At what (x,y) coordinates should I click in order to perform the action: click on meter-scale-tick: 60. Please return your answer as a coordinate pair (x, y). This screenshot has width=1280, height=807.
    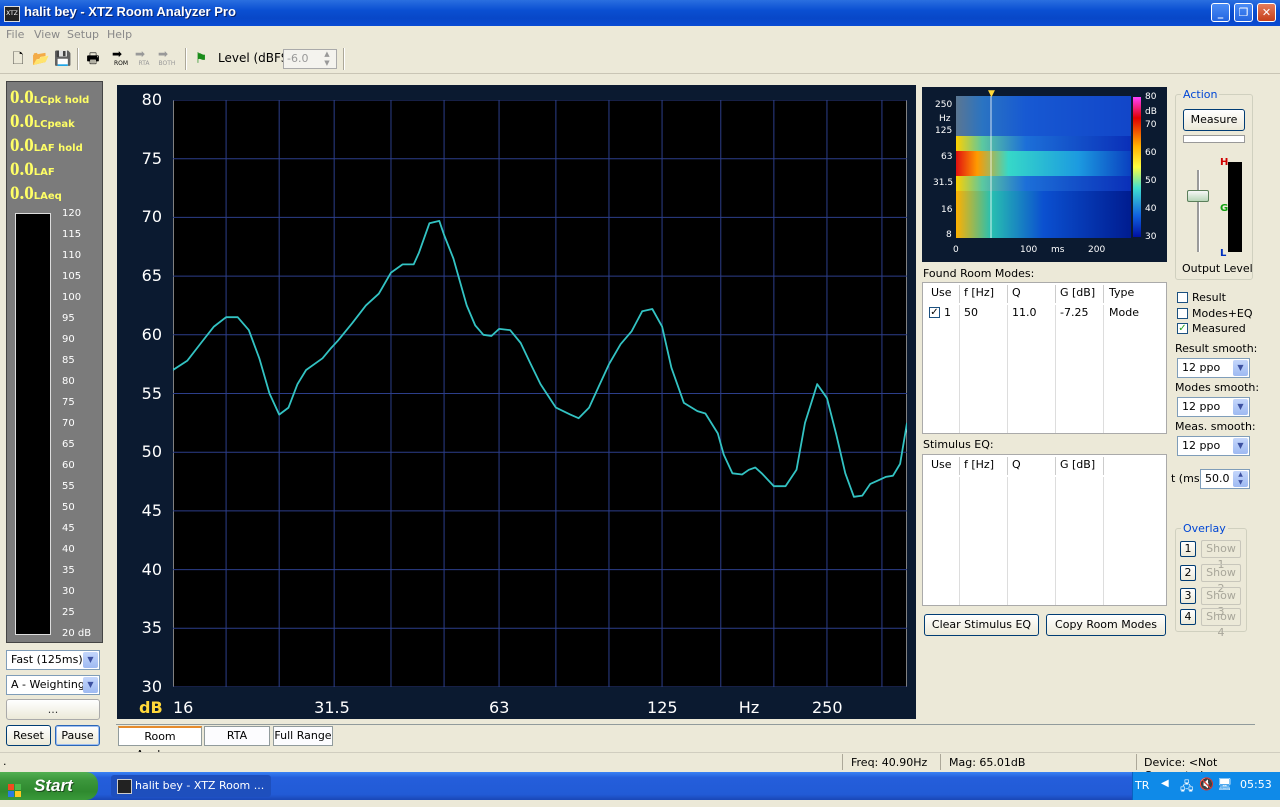
    Looking at the image, I should click on (68, 465).